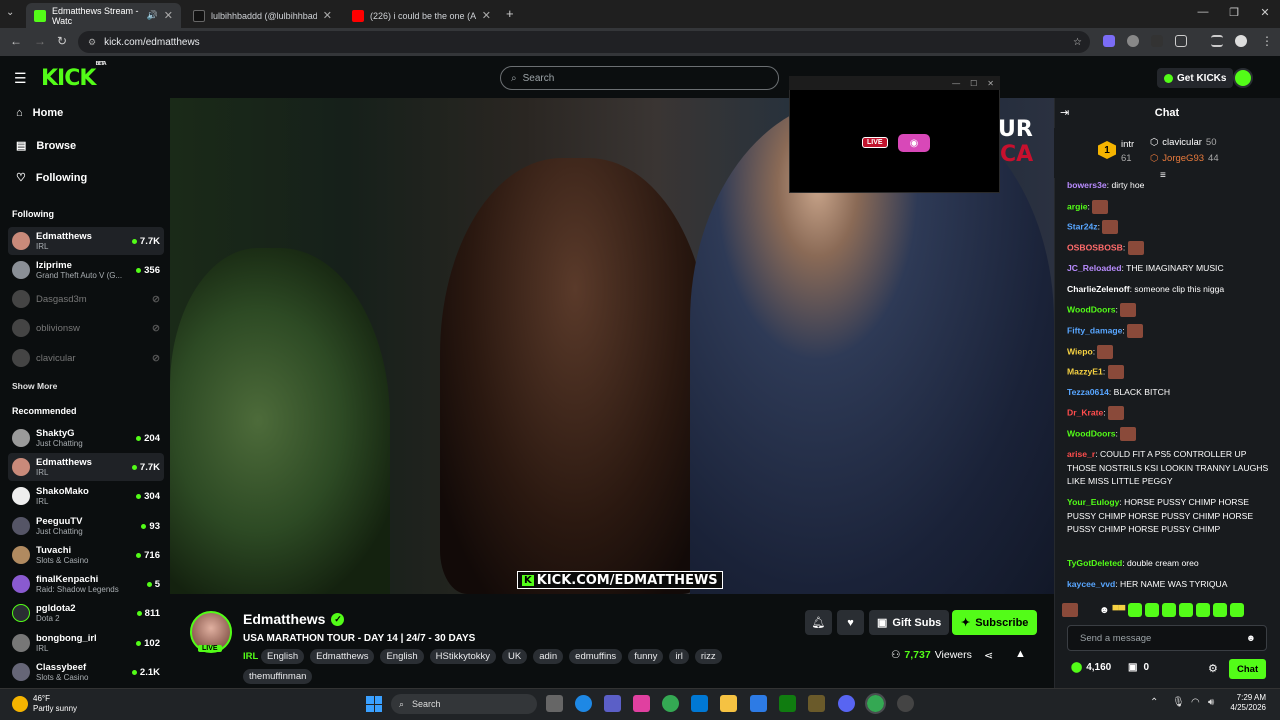 This screenshot has width=1280, height=720. I want to click on chat-username: OSBOSBOSB, so click(1095, 247).